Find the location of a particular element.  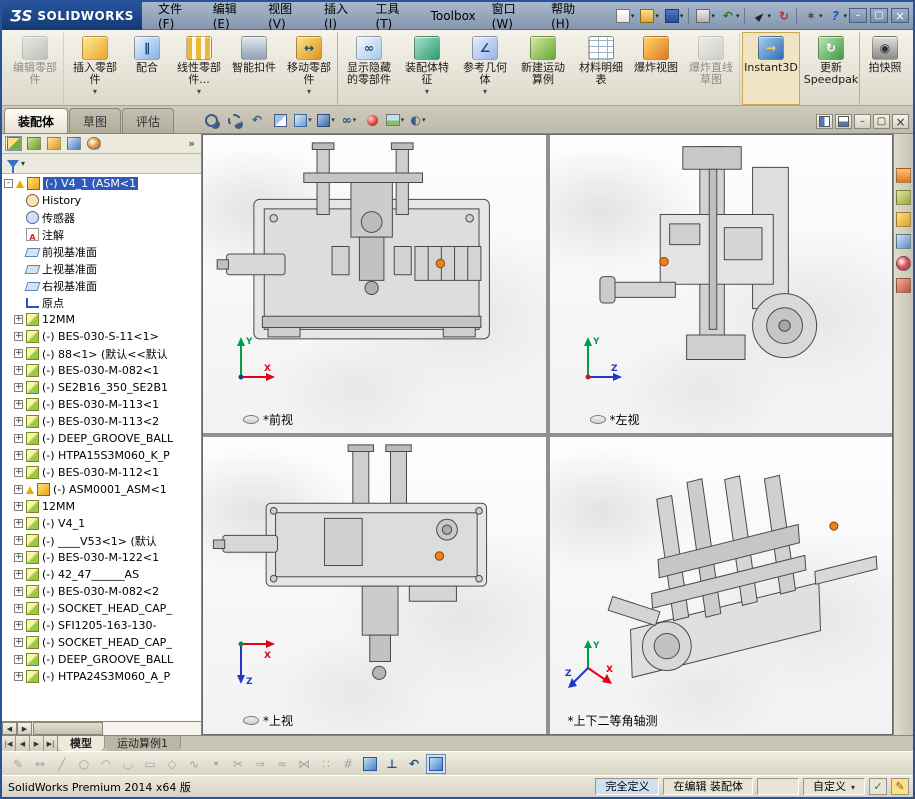

tree-item: 原点 is located at coordinates (101, 302).